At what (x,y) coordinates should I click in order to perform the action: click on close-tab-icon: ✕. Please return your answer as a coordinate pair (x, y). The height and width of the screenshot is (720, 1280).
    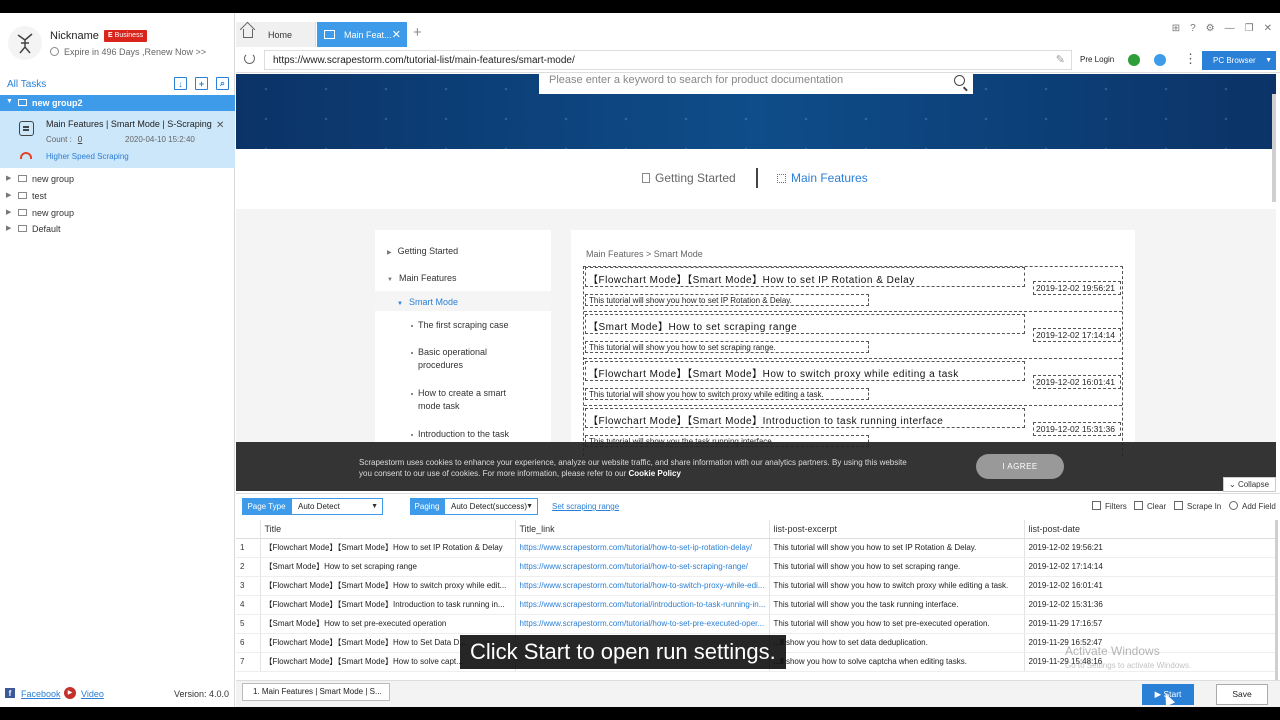
    Looking at the image, I should click on (396, 34).